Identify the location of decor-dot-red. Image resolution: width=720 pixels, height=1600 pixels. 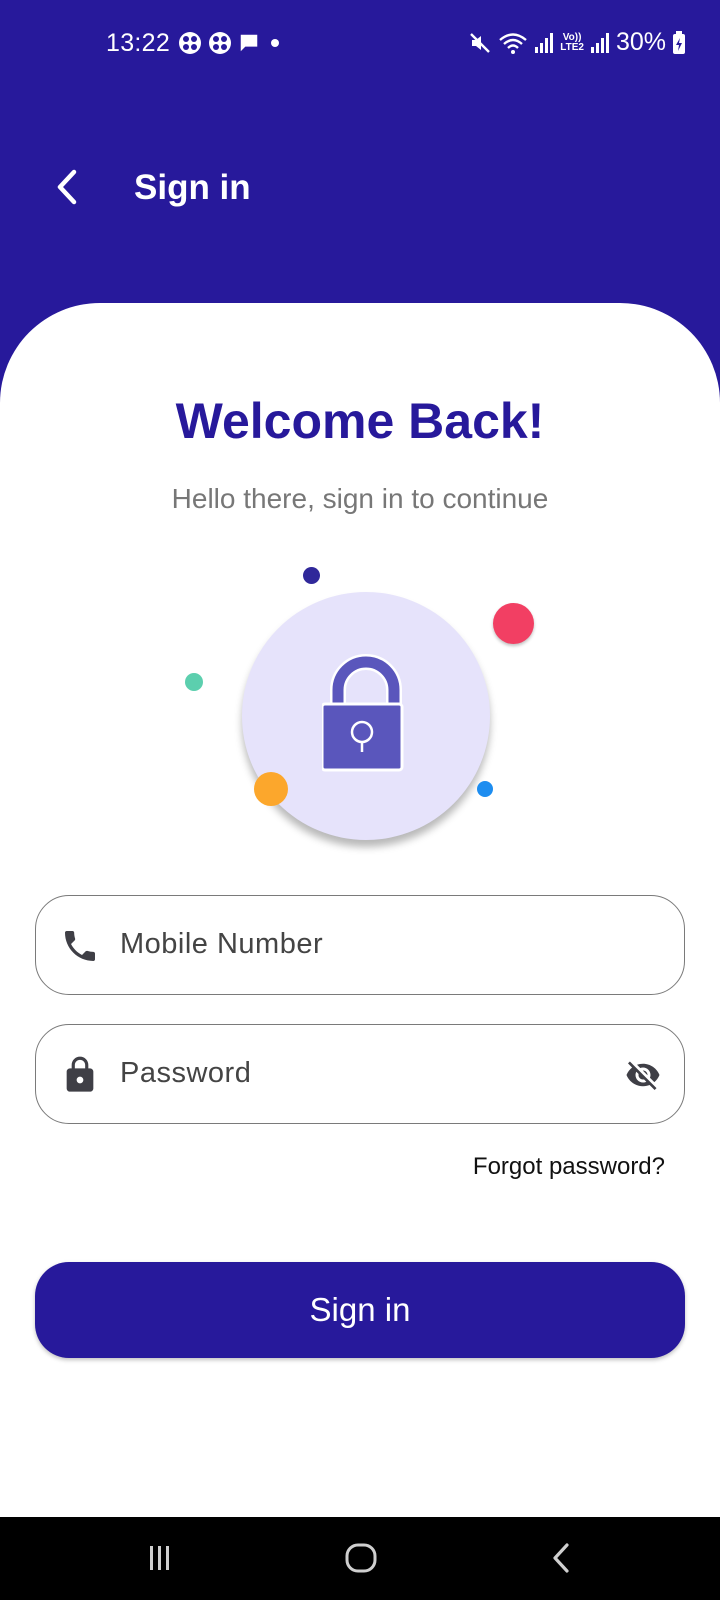
(513, 623).